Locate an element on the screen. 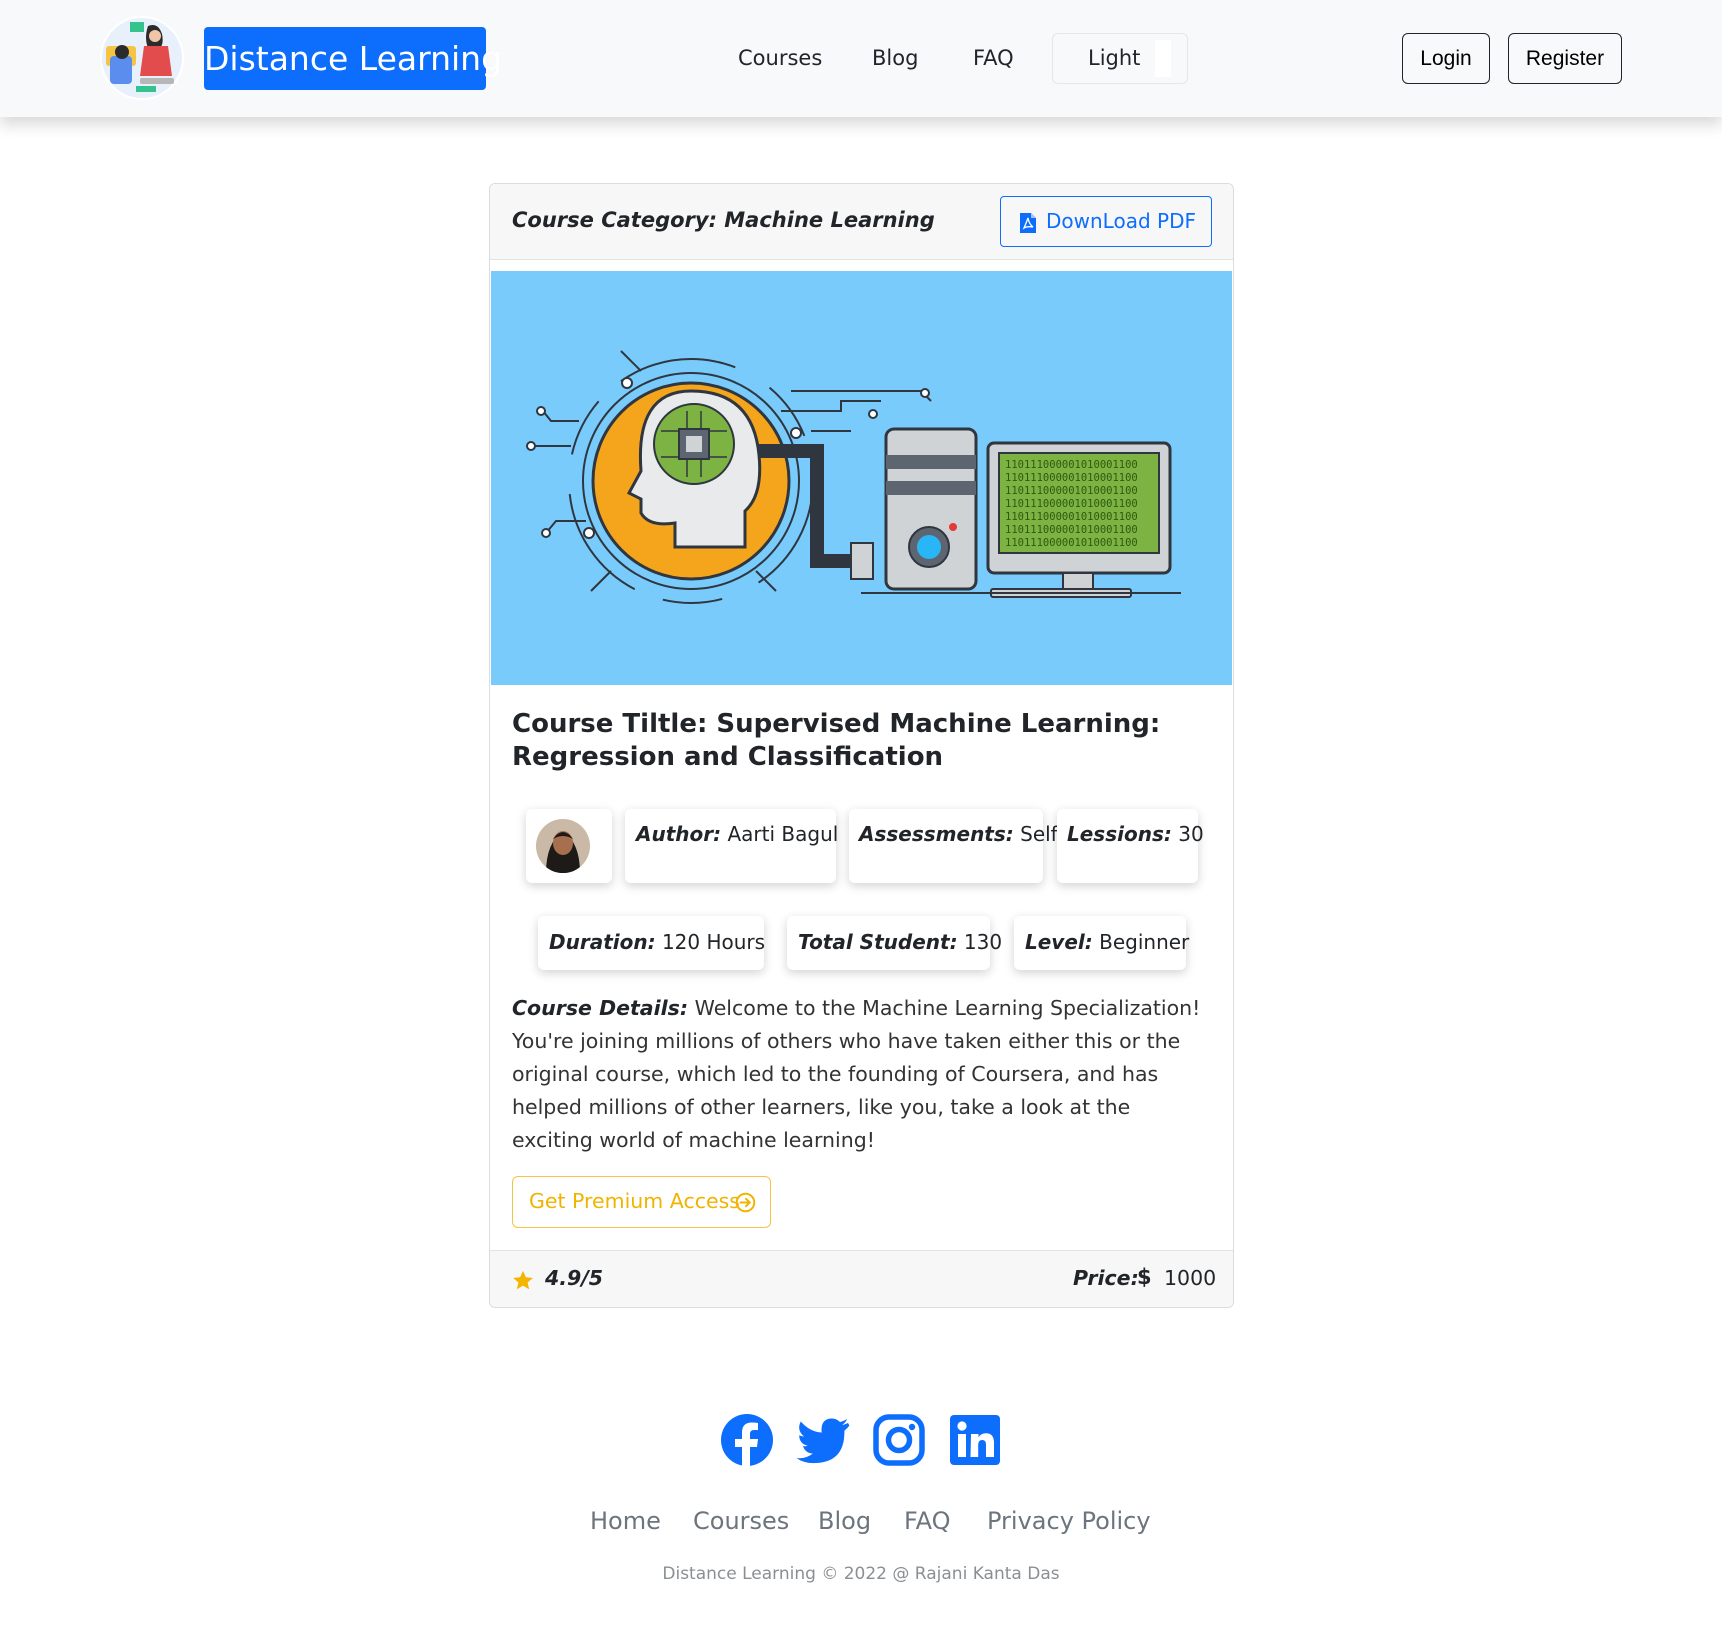 This screenshot has height=1628, width=1722. duration-value: 120 Hours is located at coordinates (713, 942).